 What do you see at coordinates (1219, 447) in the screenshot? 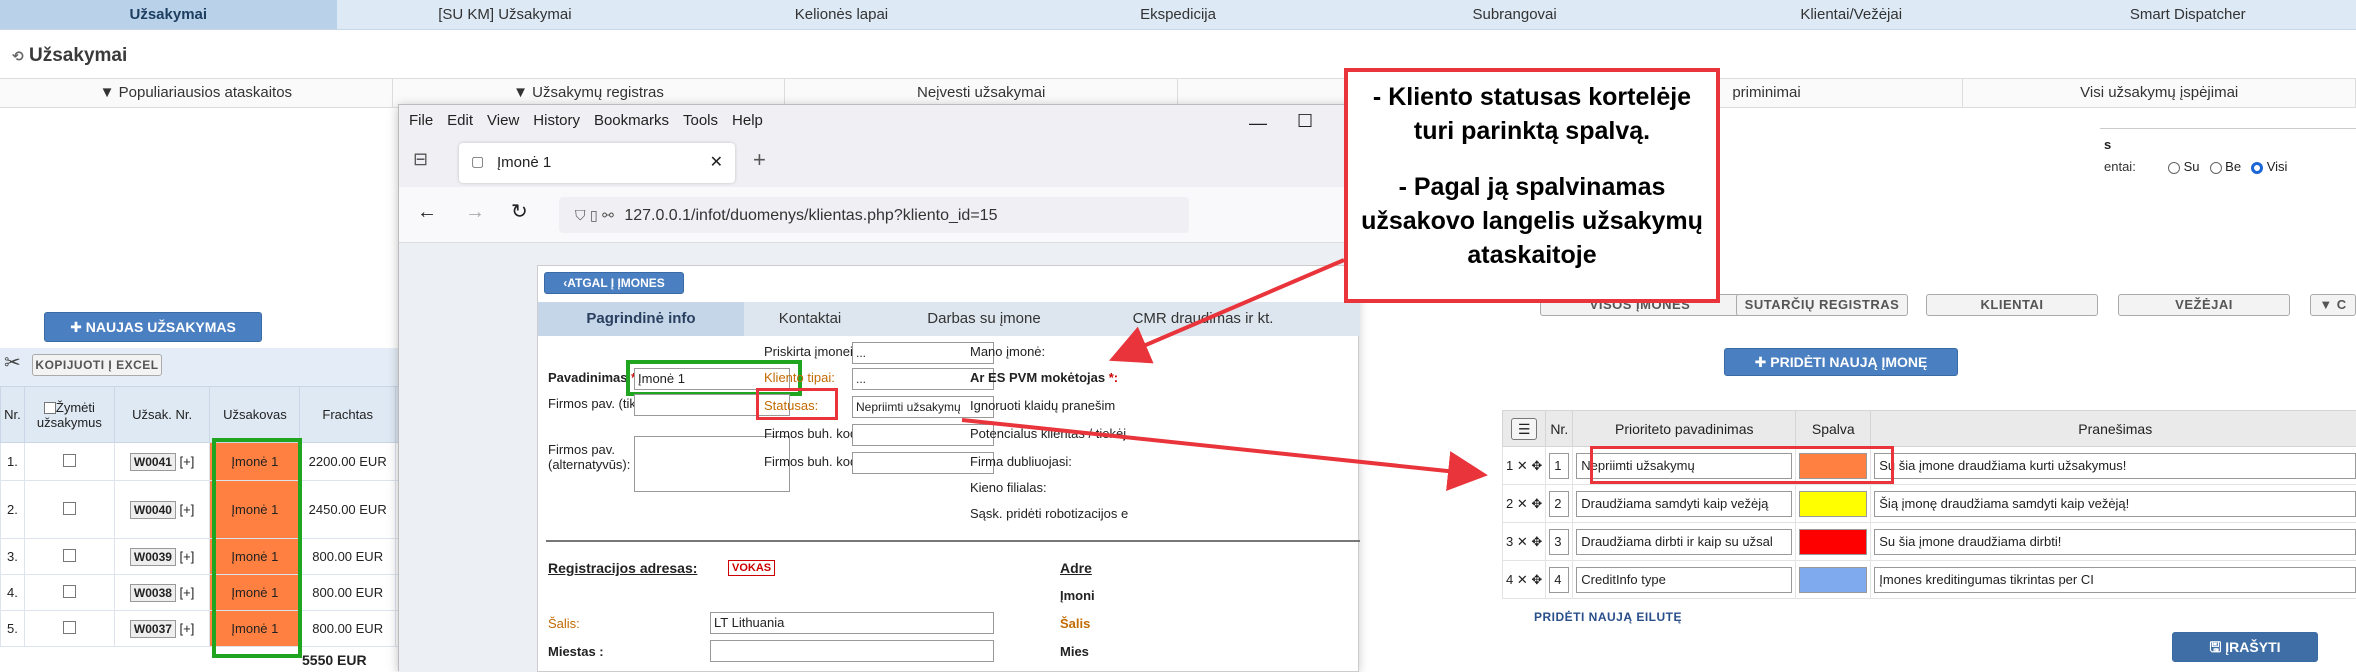
I see `arrow-to-priority-table` at bounding box center [1219, 447].